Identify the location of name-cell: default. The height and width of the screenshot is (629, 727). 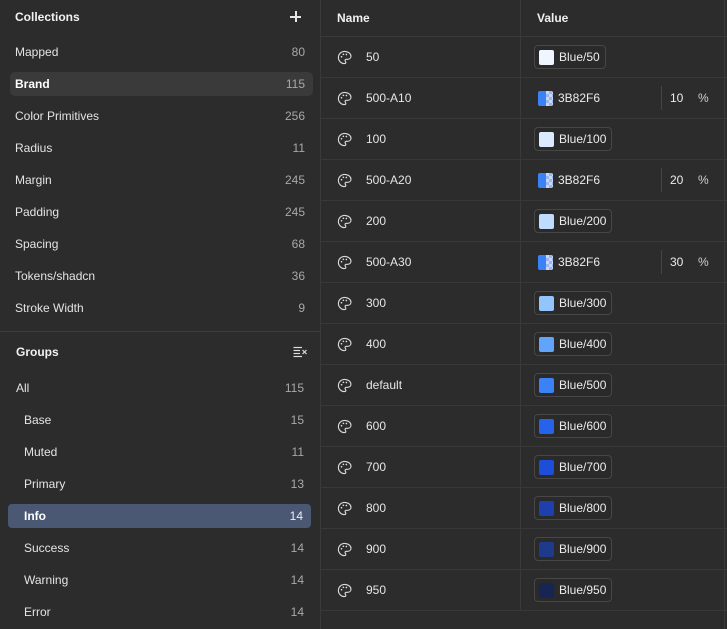
(421, 385).